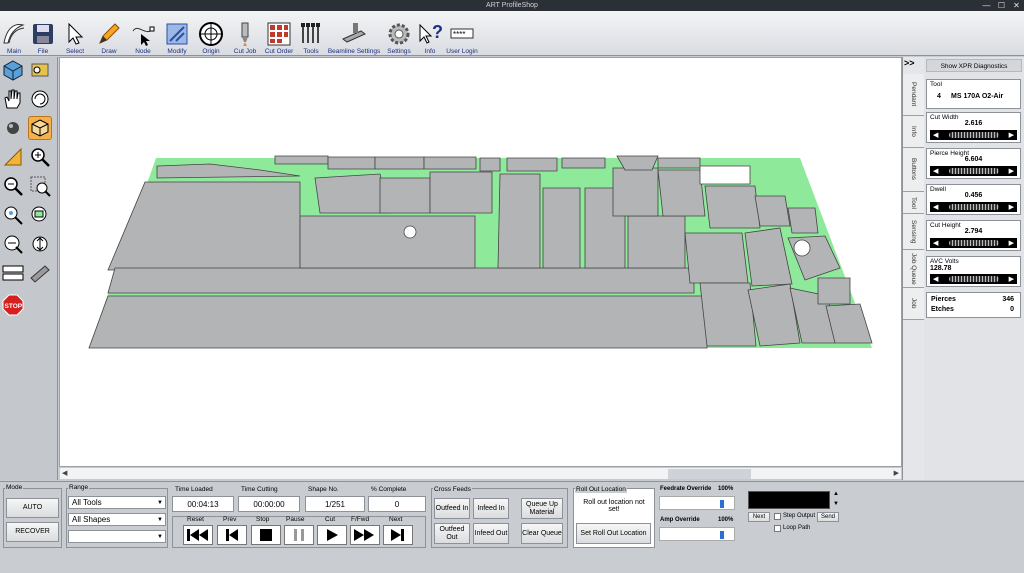 The image size is (1024, 573). I want to click on toolbar-node: Node, so click(143, 33).